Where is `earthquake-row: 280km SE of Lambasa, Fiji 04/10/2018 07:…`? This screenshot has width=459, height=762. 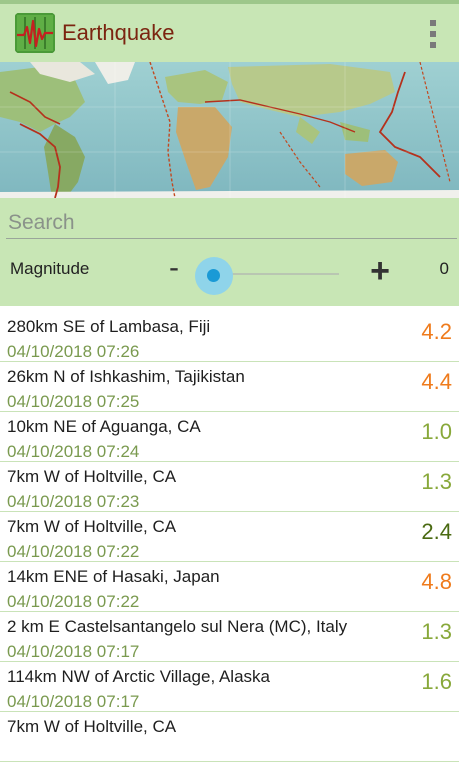 earthquake-row: 280km SE of Lambasa, Fiji 04/10/2018 07:… is located at coordinates (229, 337).